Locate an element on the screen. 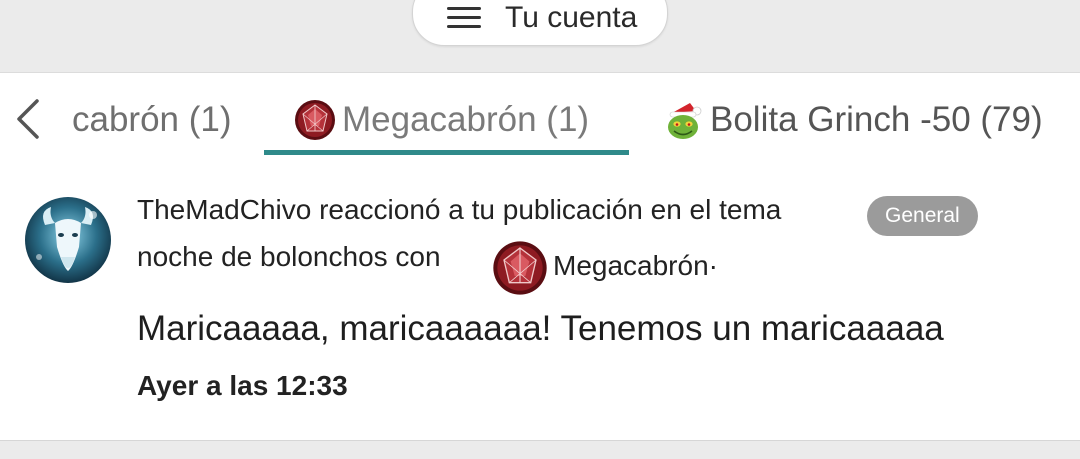  grinch-santa-icon is located at coordinates (685, 120).